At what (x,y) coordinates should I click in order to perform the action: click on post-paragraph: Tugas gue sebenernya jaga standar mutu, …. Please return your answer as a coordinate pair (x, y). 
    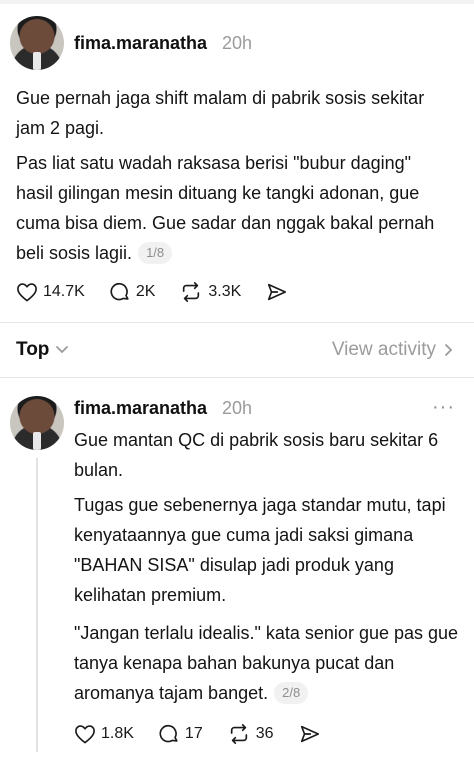
    Looking at the image, I should click on (260, 550).